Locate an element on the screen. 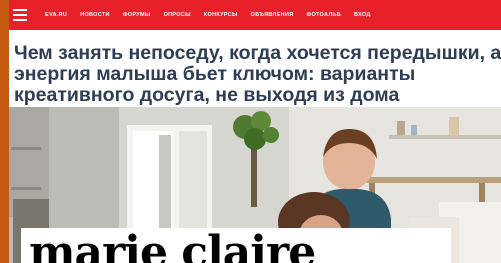 This screenshot has width=501, height=263. marie-claire-logo: marie claire is located at coordinates (172, 247).